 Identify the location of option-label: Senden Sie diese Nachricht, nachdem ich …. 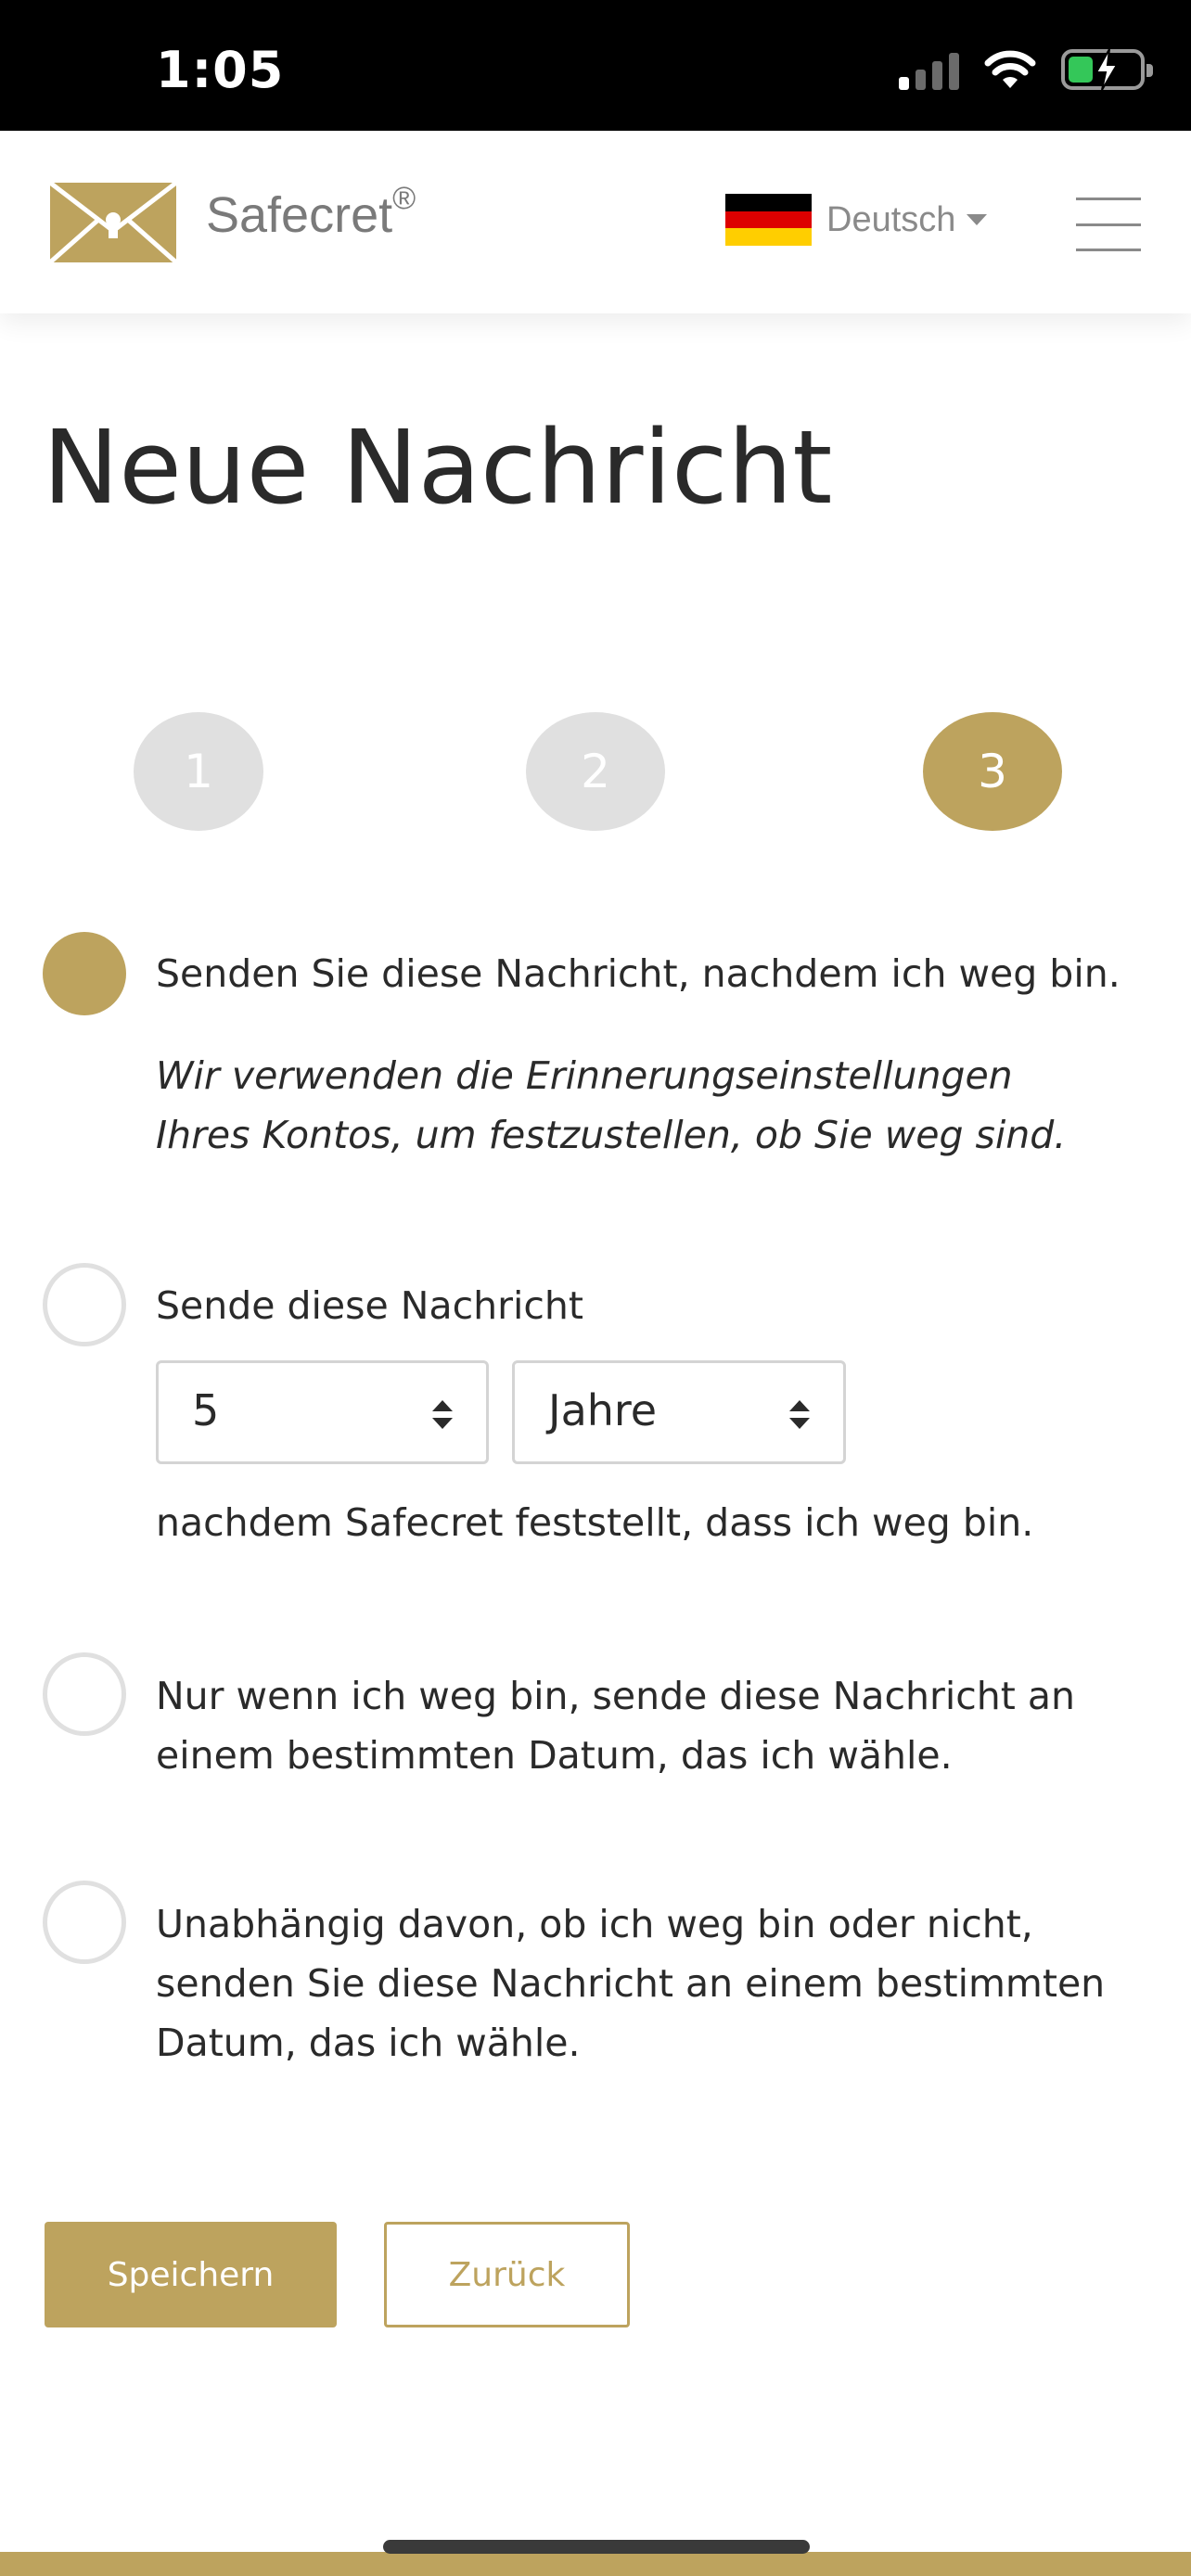
(638, 973).